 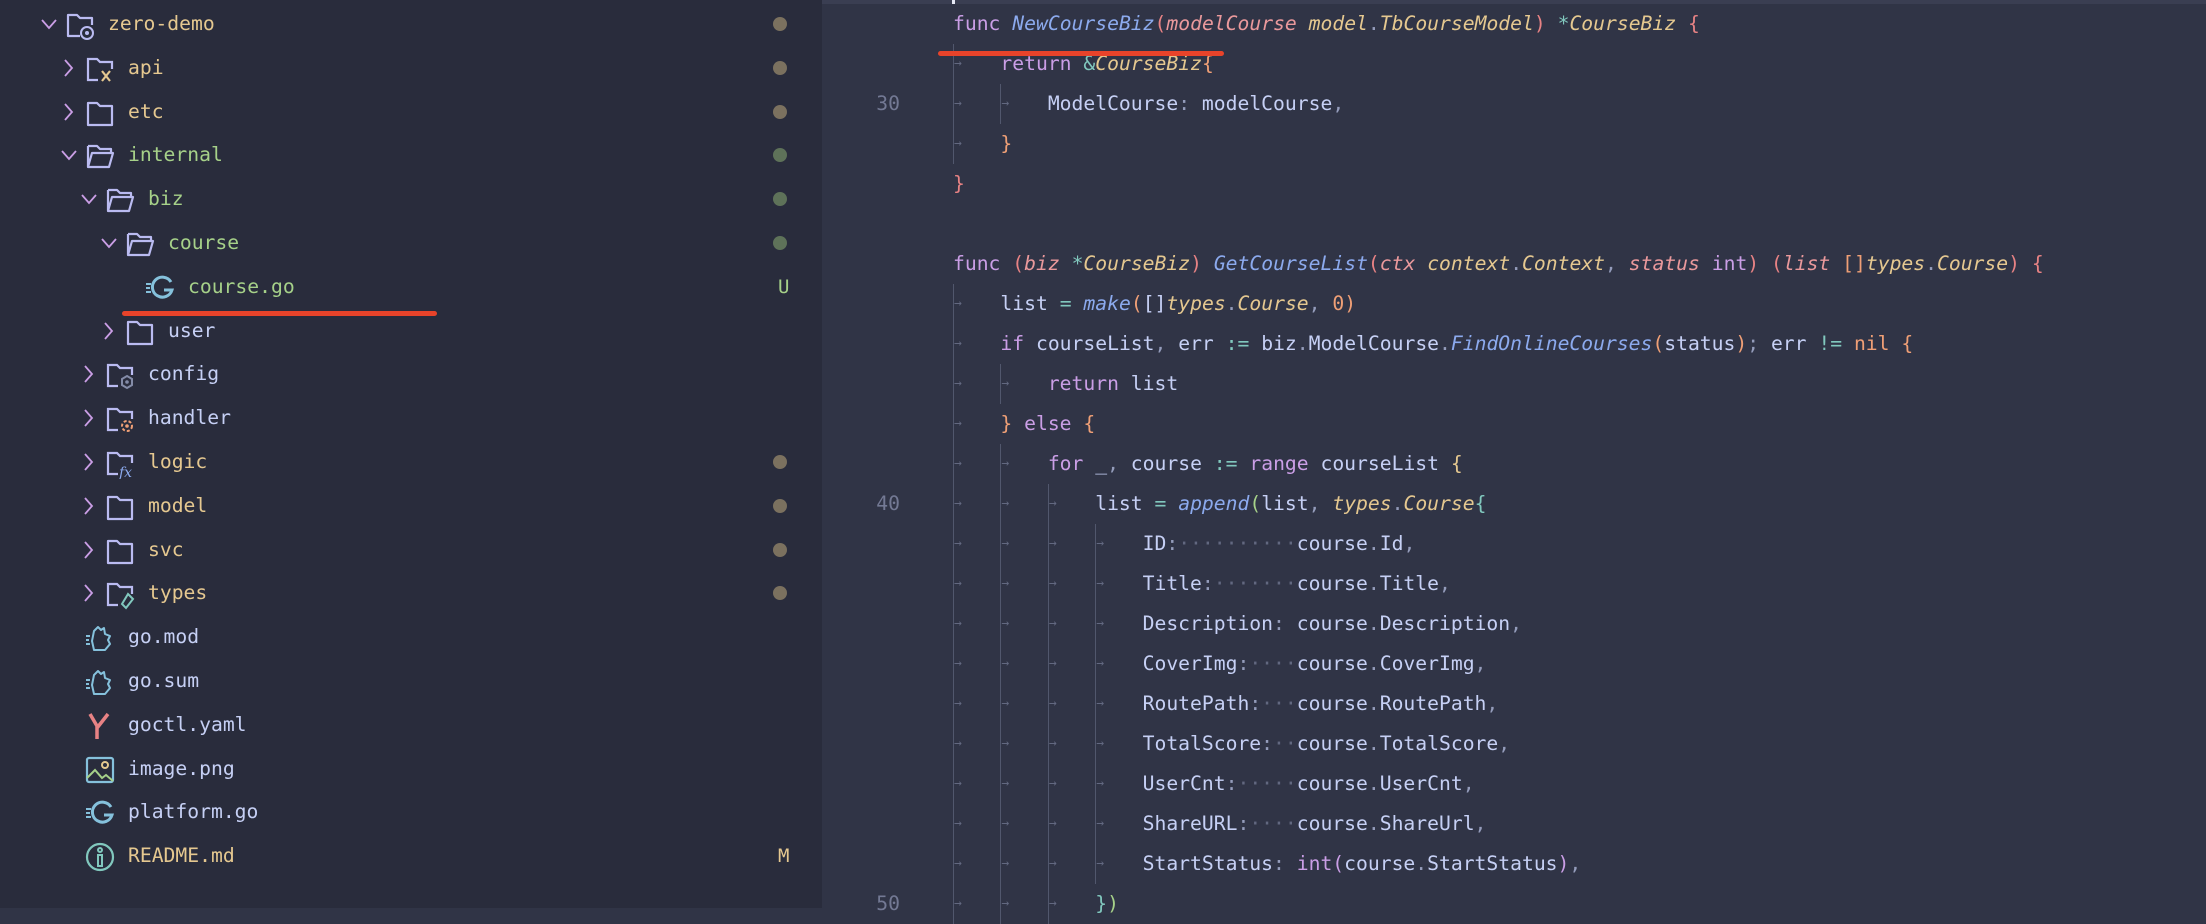 What do you see at coordinates (1445, 623) in the screenshot?
I see `code-token: Description` at bounding box center [1445, 623].